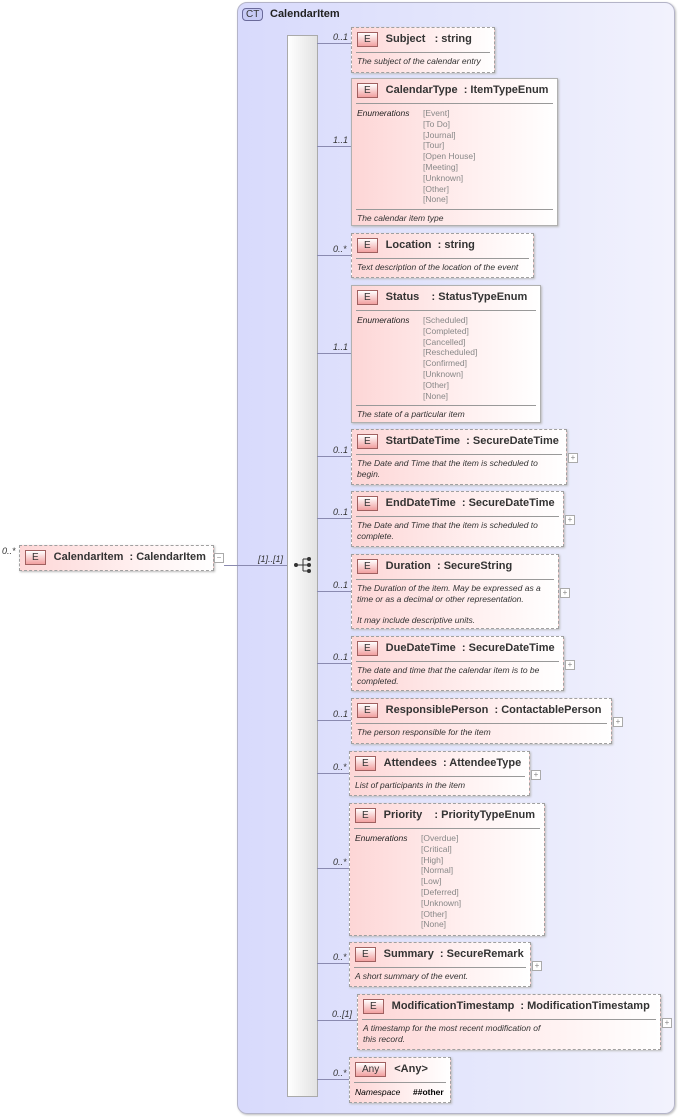 This screenshot has width=678, height=1117. Describe the element at coordinates (444, 341) in the screenshot. I see `enum-value: [Cancelled]` at that location.